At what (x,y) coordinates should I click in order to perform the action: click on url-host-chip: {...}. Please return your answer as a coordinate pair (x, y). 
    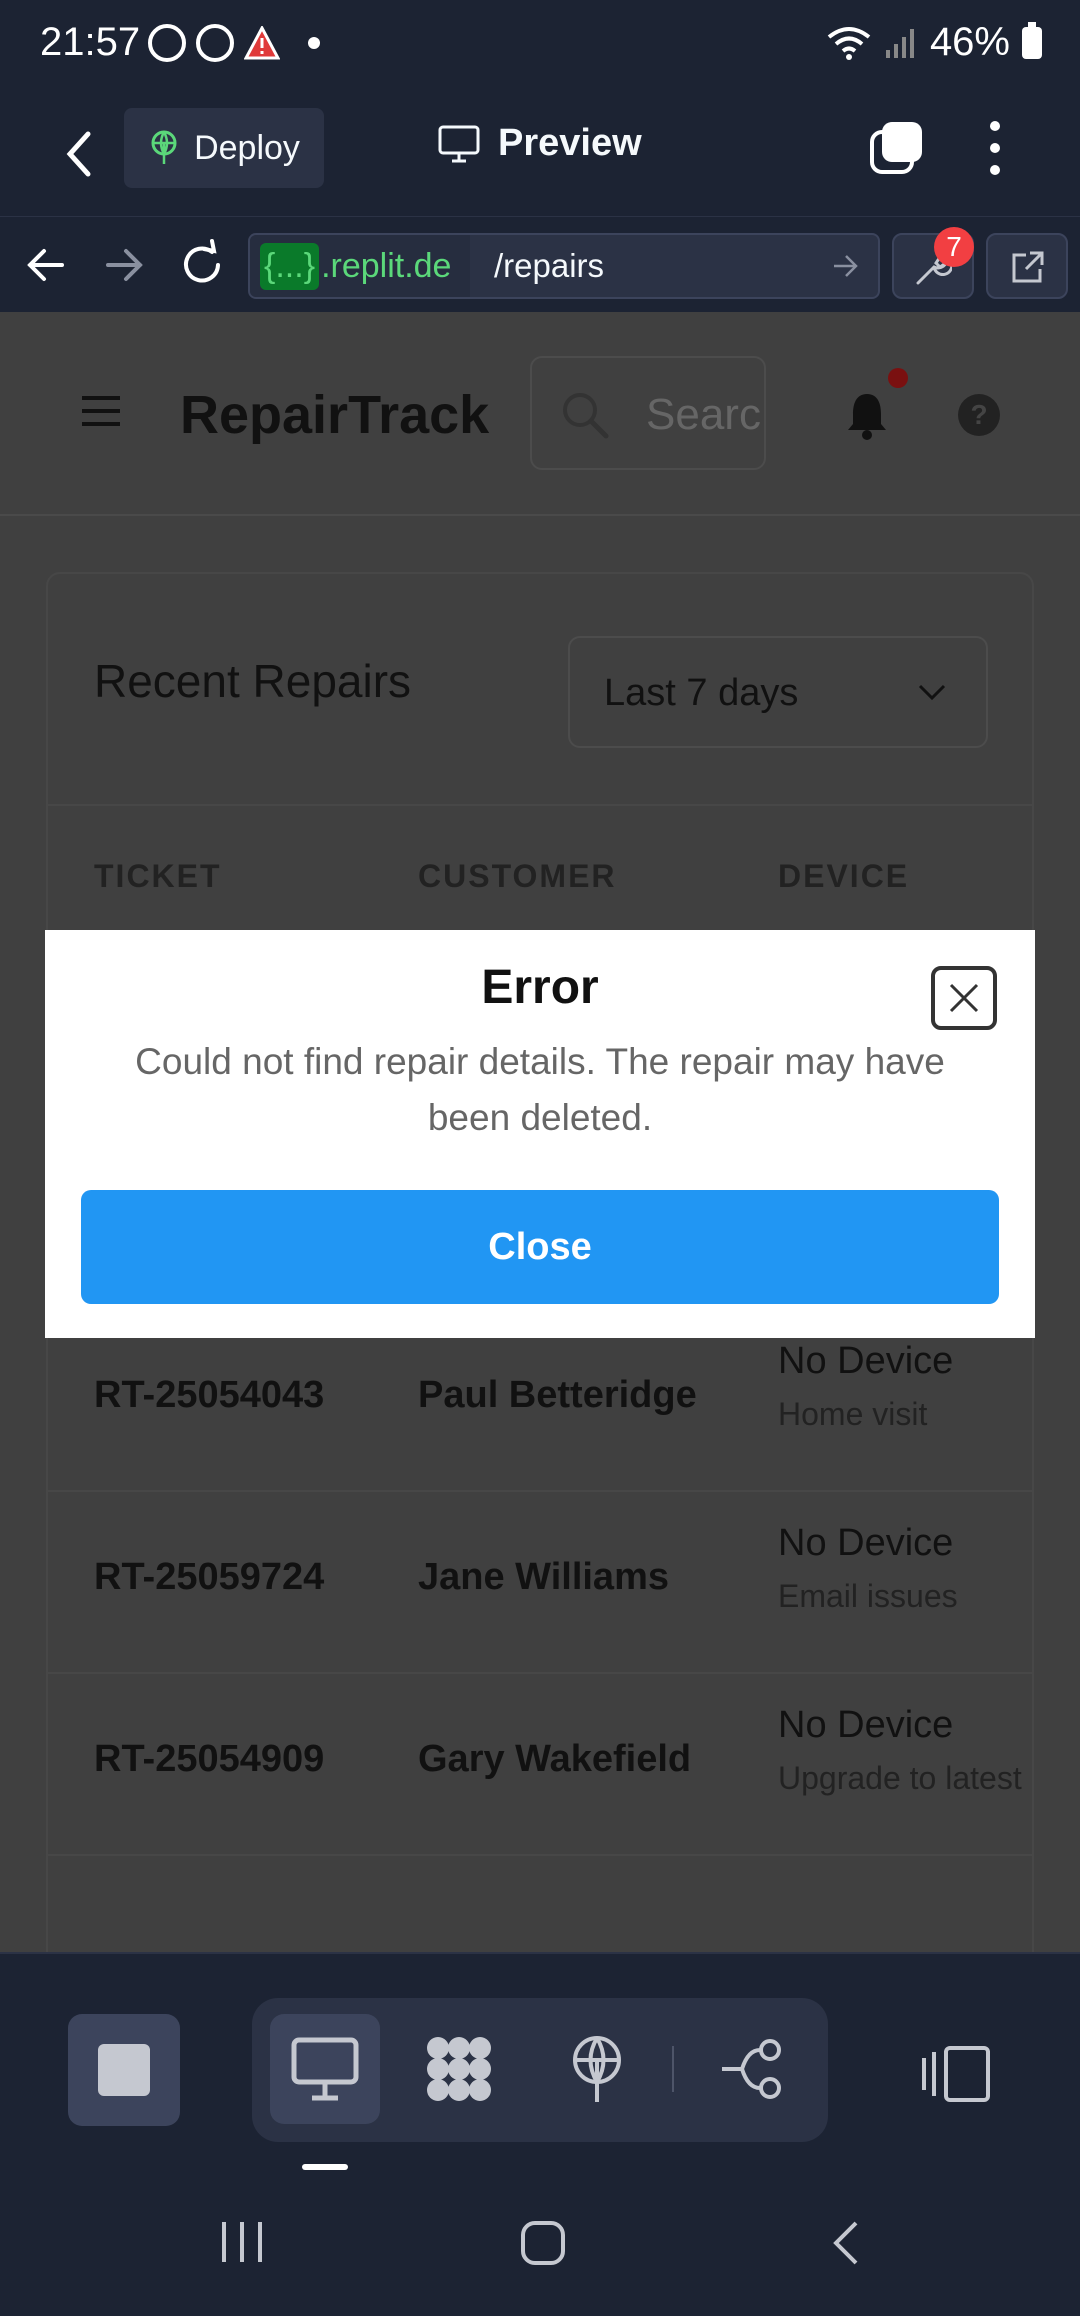
    Looking at the image, I should click on (290, 266).